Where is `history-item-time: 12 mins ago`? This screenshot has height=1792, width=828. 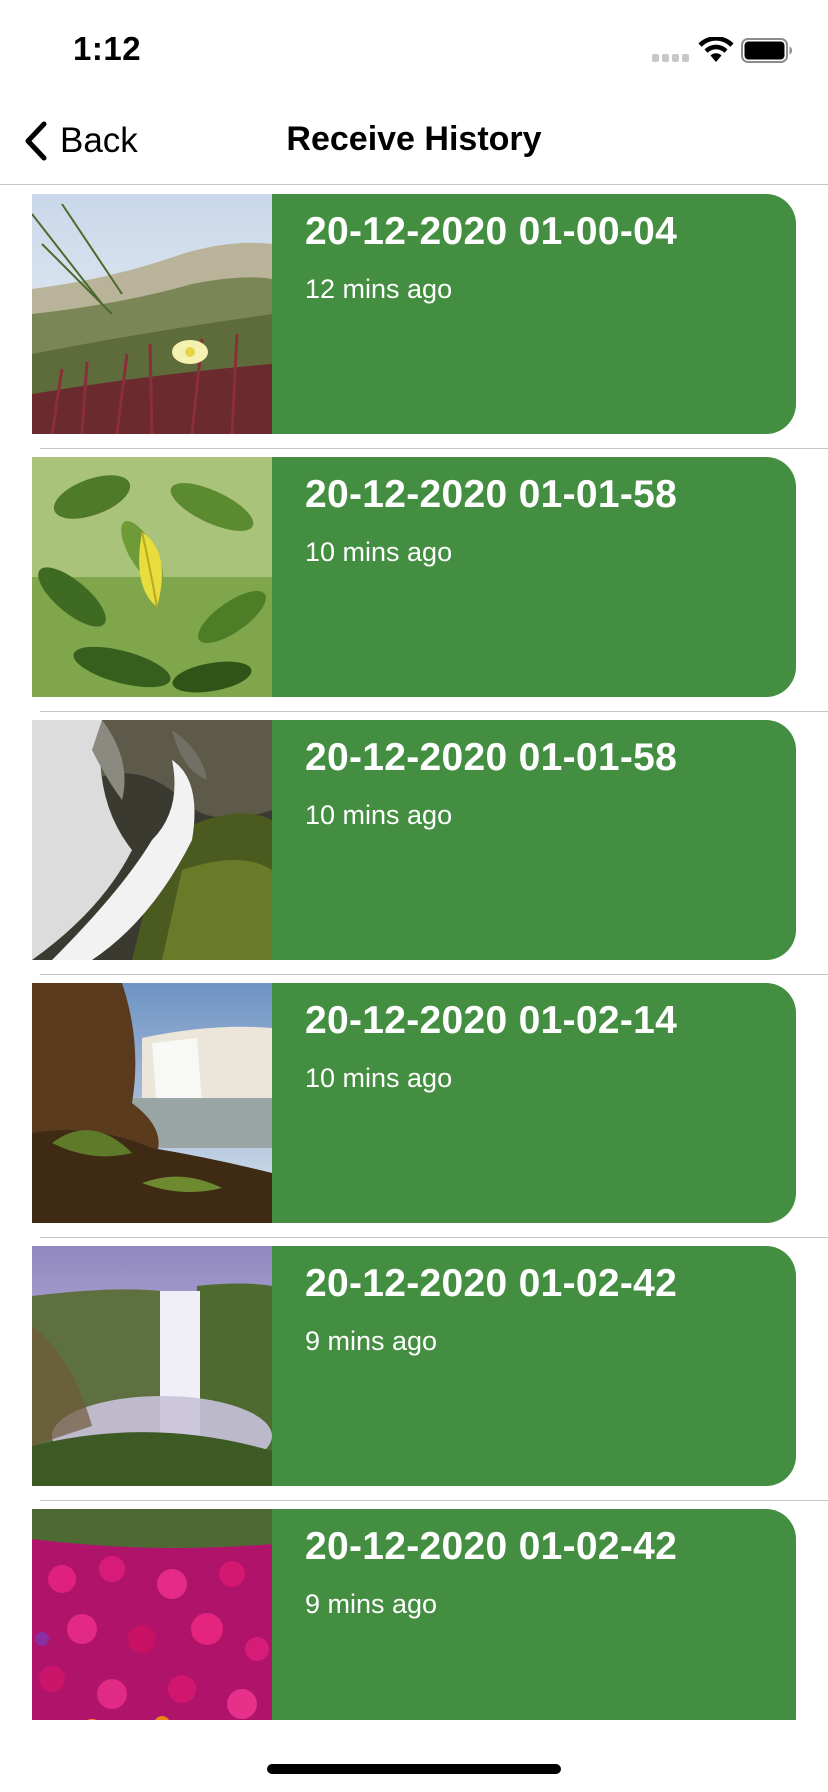
history-item-time: 12 mins ago is located at coordinates (379, 289).